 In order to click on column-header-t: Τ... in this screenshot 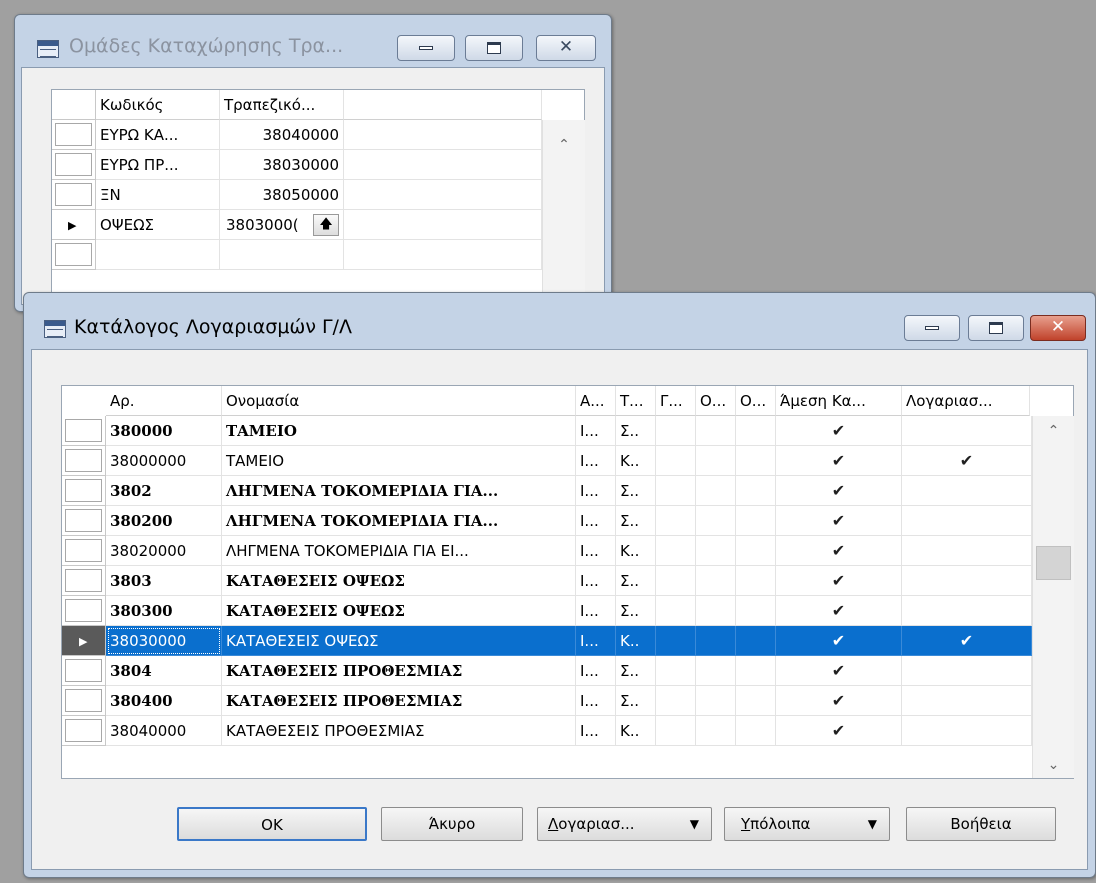, I will do `click(636, 401)`.